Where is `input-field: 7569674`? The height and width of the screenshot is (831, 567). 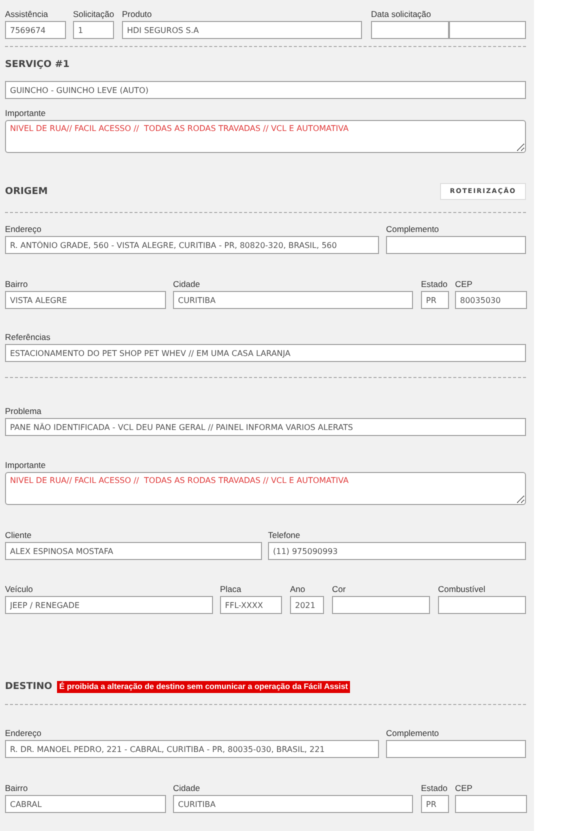 input-field: 7569674 is located at coordinates (35, 30).